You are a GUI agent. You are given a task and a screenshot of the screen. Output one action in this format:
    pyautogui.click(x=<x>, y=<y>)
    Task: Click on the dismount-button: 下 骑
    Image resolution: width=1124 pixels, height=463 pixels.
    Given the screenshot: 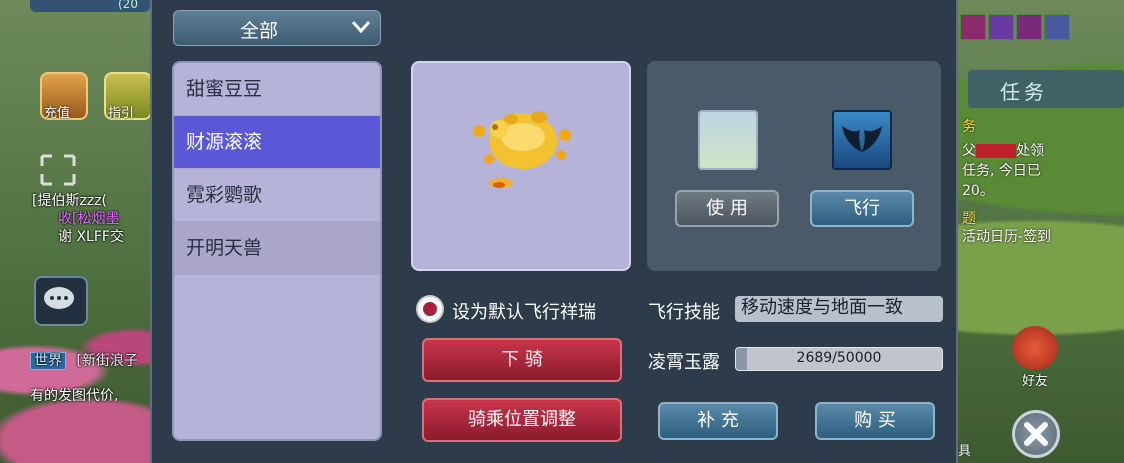 What is the action you would take?
    pyautogui.click(x=522, y=360)
    